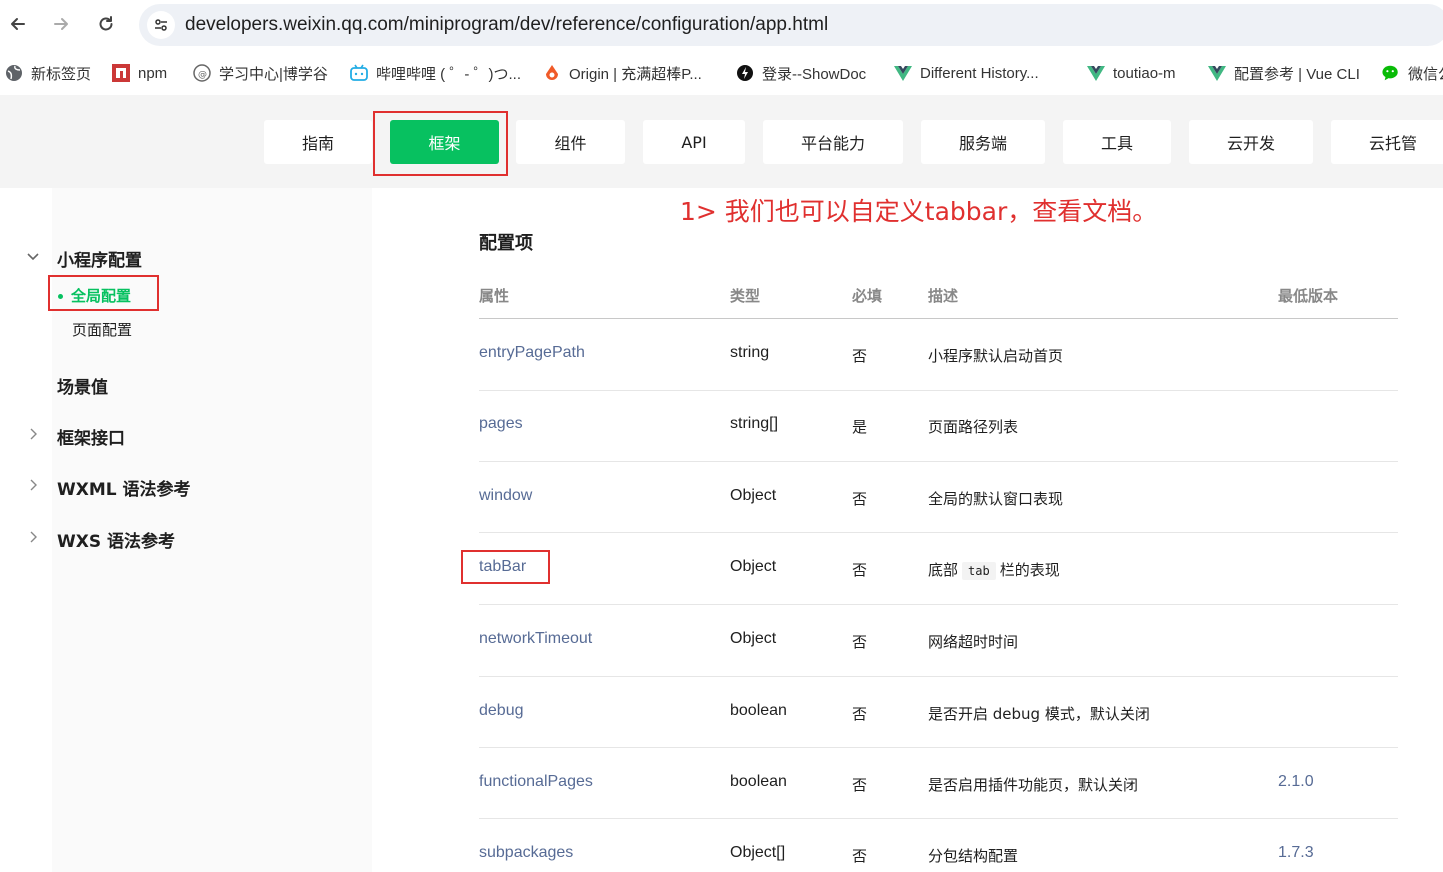 Image resolution: width=1443 pixels, height=872 pixels. What do you see at coordinates (1387, 142) in the screenshot?
I see `tab-cloud-host: 云托管` at bounding box center [1387, 142].